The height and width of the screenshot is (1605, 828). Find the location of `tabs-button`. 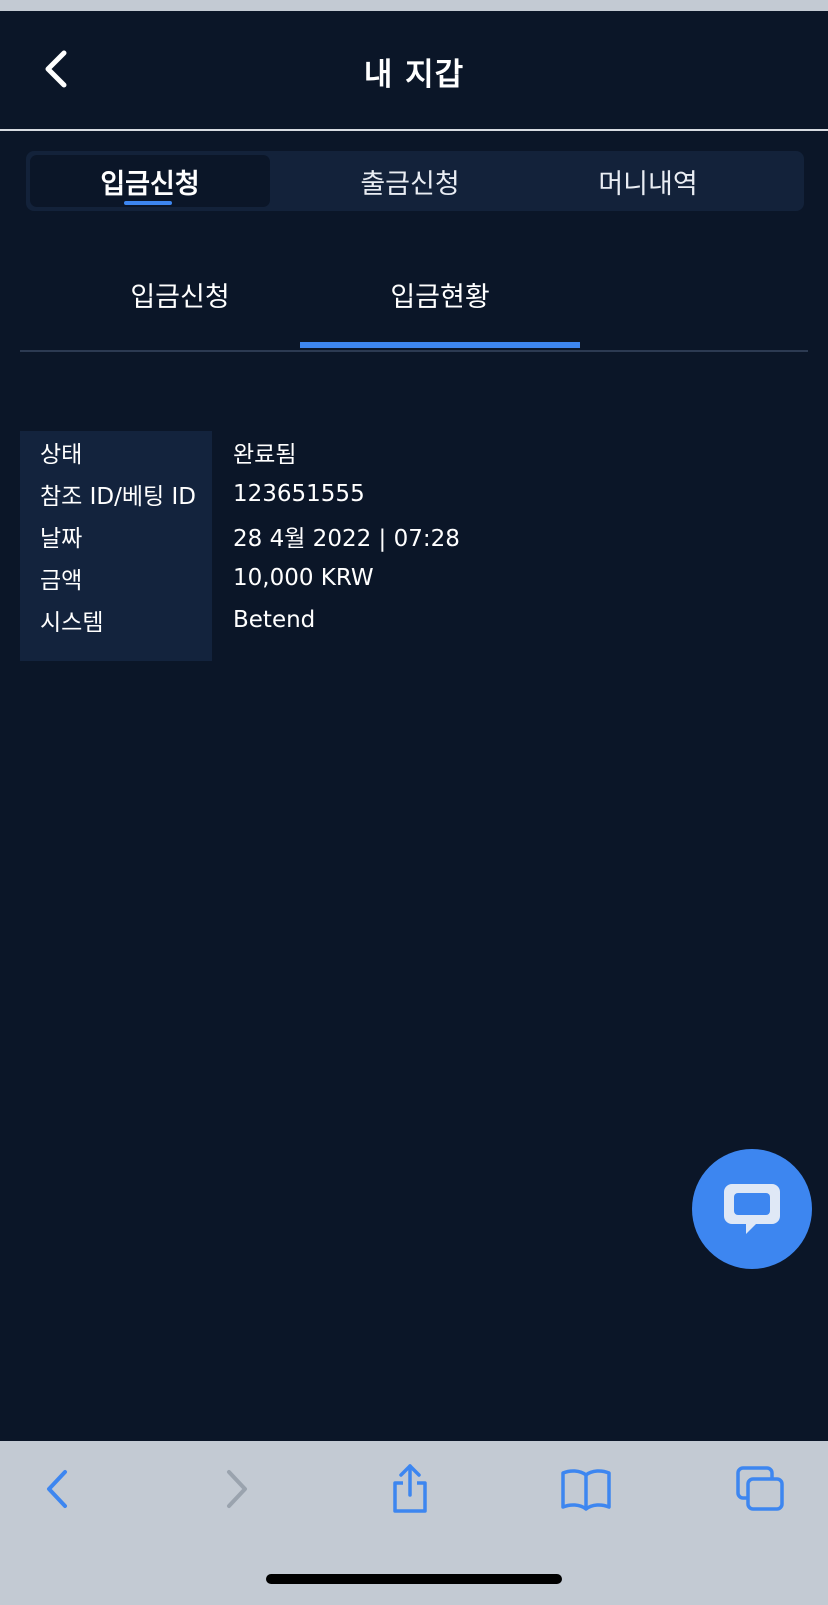

tabs-button is located at coordinates (760, 1489).